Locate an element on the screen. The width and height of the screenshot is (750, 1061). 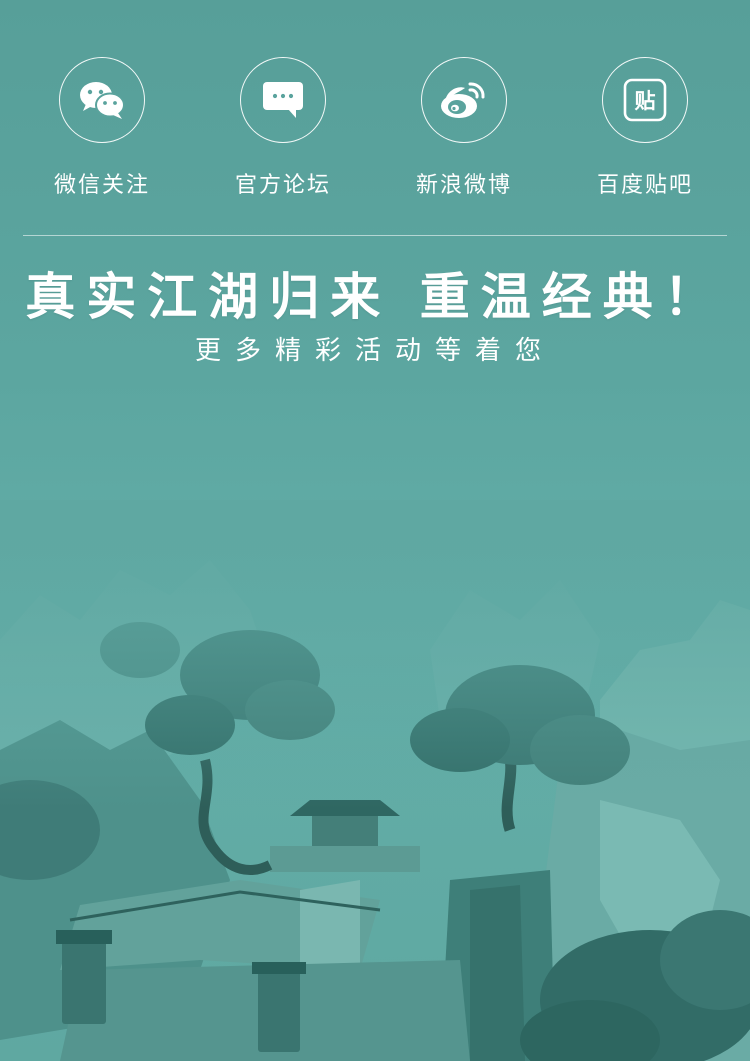
subline: 更多精彩活动等着您 is located at coordinates (374, 351).